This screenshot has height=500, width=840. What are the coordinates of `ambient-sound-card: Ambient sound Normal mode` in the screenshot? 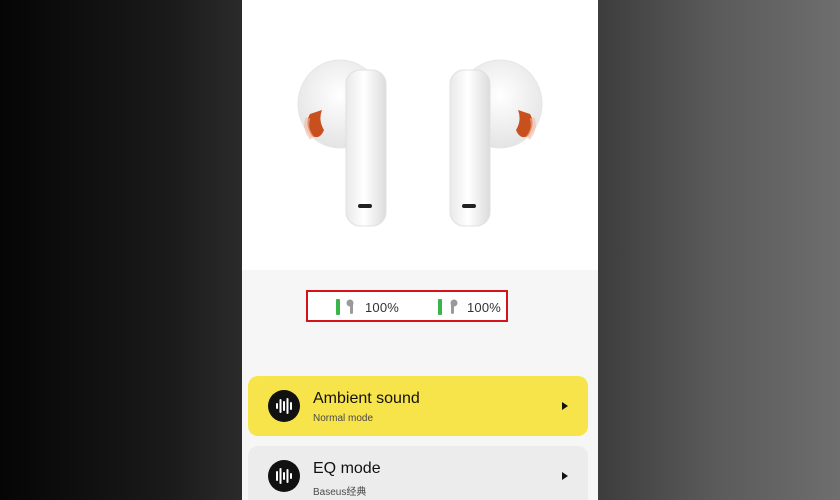 It's located at (418, 406).